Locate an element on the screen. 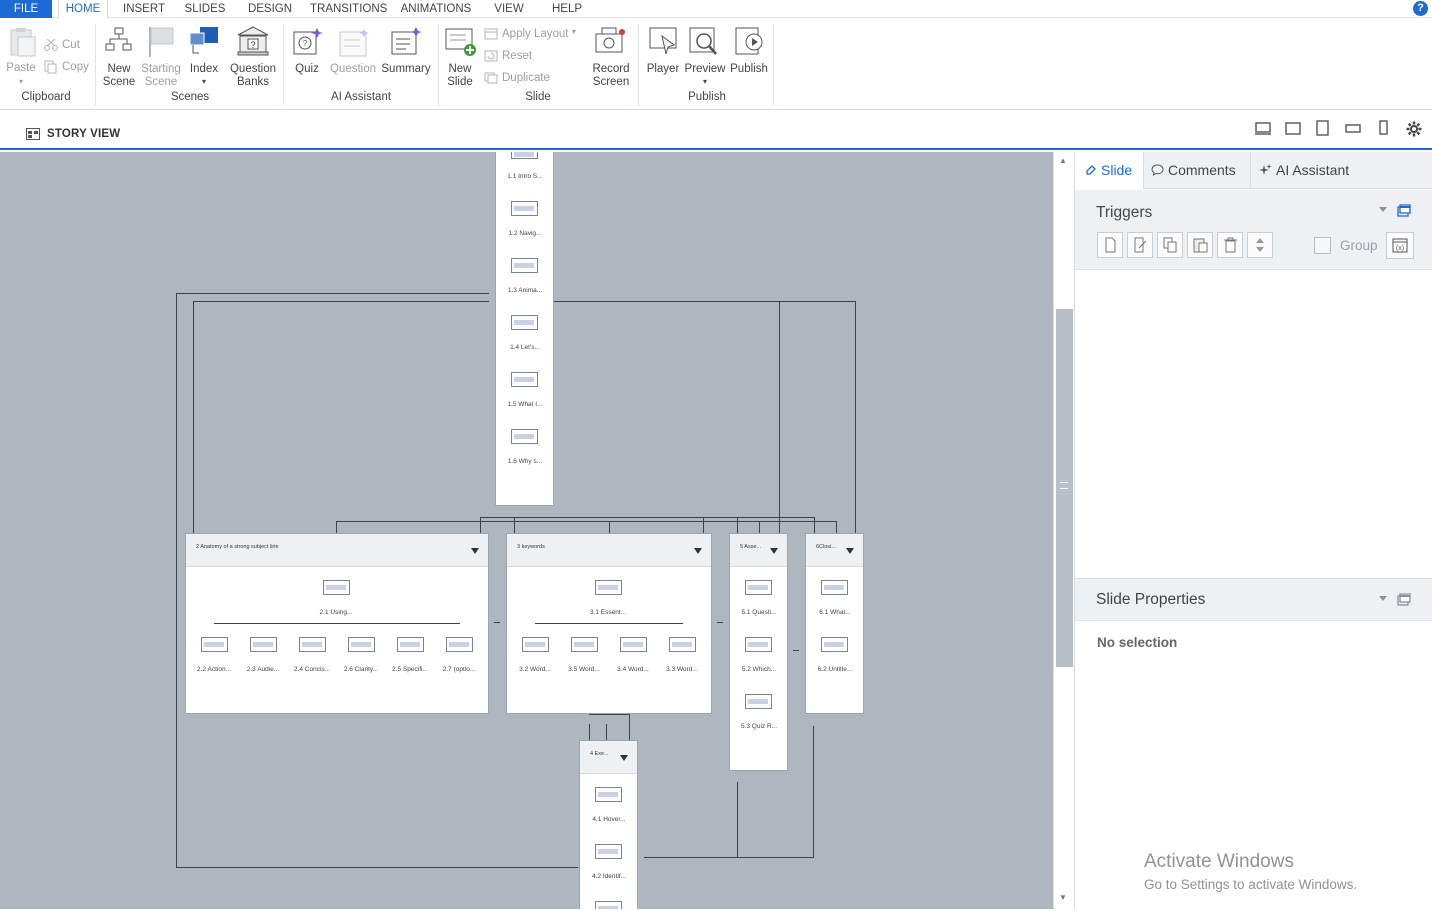 The height and width of the screenshot is (911, 1432). tab-file: FILE is located at coordinates (26, 9).